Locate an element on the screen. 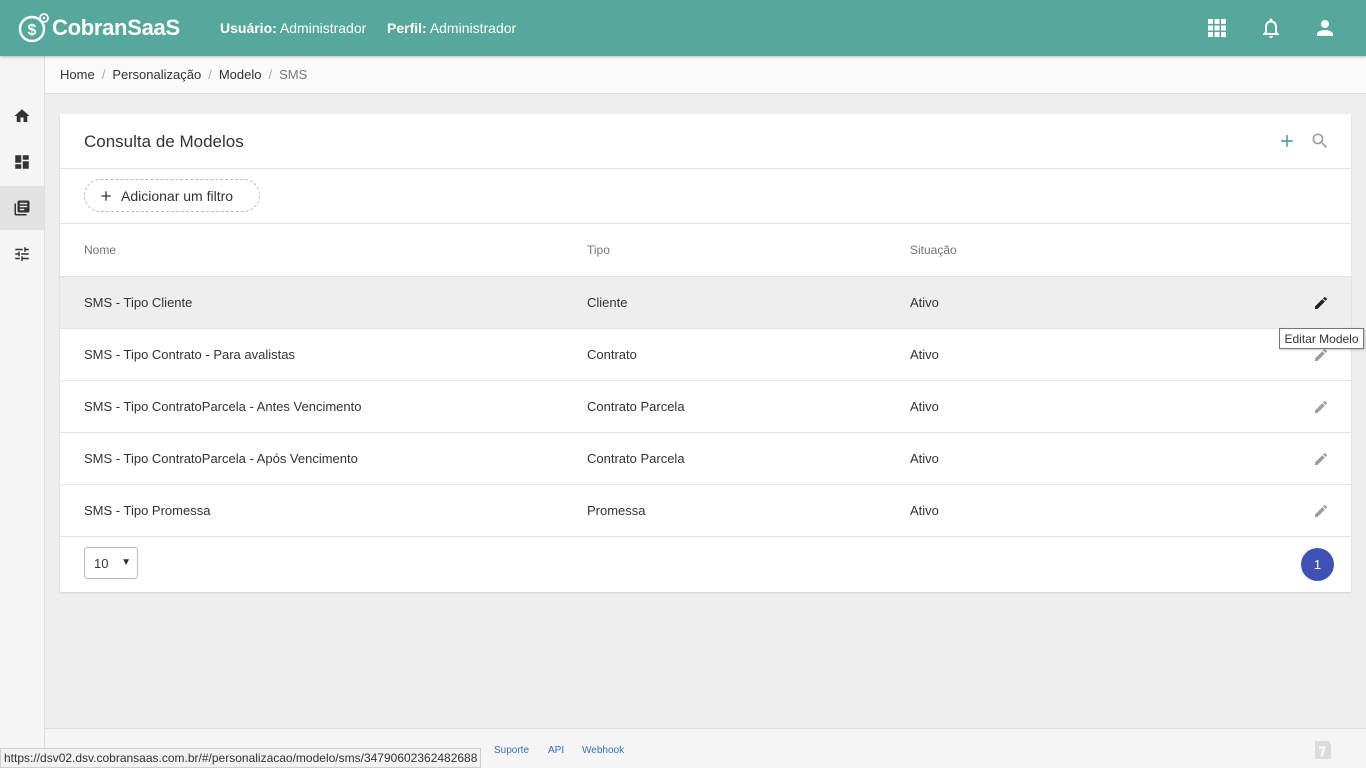 The width and height of the screenshot is (1366, 768). sidebar-item-dashboard is located at coordinates (22, 162).